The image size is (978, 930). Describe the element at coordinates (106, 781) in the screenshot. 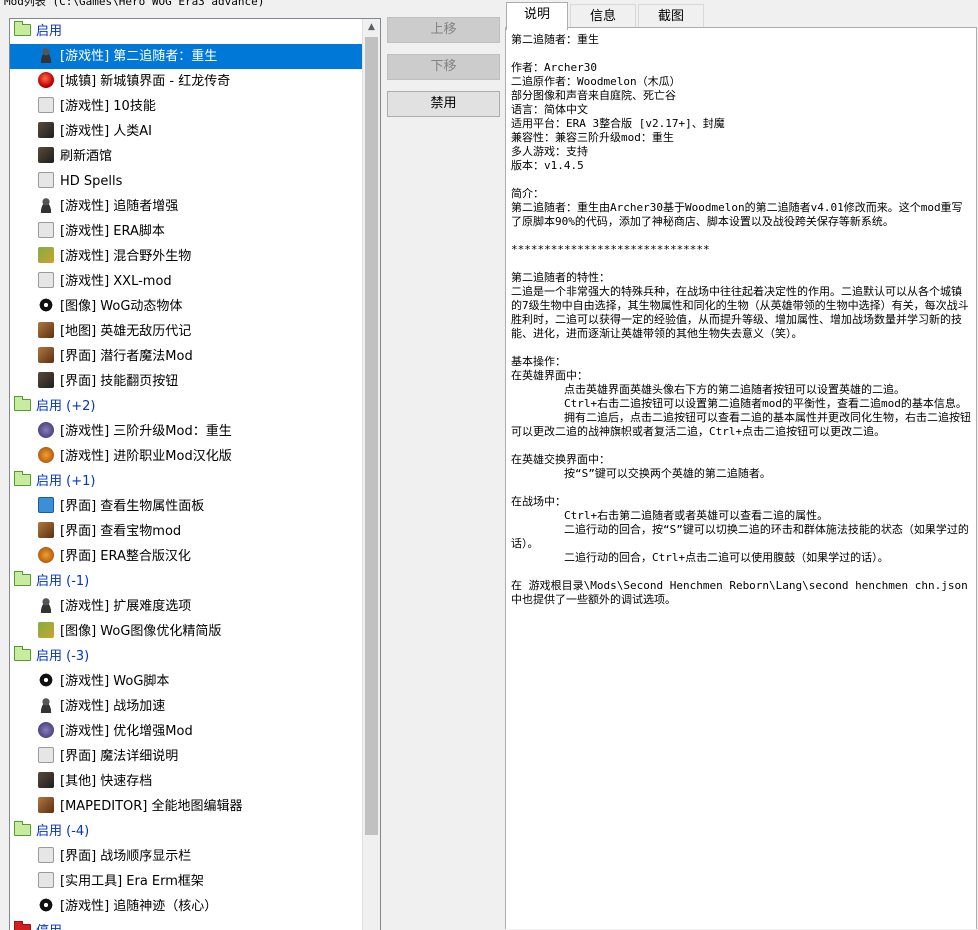

I see `tree-item-label: [其他] 快速存档` at that location.